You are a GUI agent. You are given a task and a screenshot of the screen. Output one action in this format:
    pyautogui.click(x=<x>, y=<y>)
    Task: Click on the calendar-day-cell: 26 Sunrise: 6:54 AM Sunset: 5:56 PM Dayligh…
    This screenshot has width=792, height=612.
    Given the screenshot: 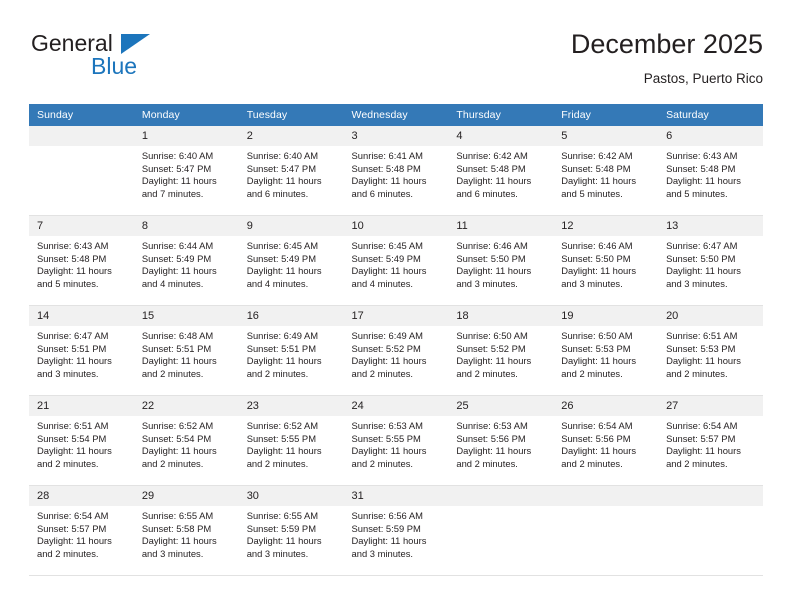 What is the action you would take?
    pyautogui.click(x=606, y=440)
    